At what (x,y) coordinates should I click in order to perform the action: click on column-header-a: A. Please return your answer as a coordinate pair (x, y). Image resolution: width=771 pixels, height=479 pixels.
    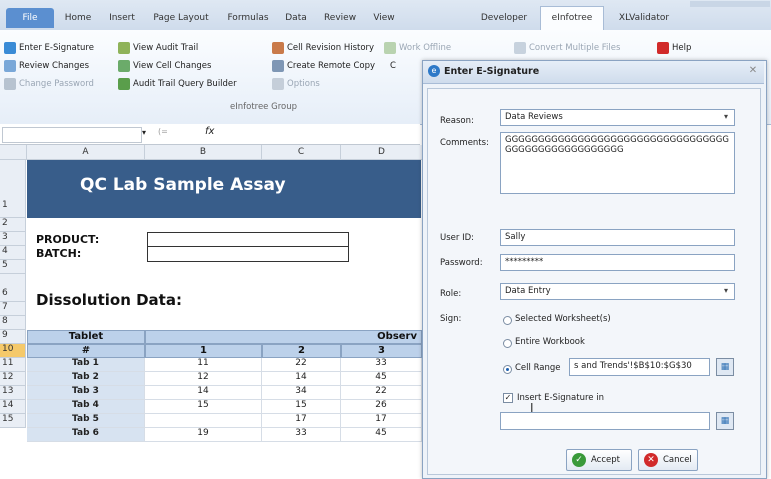
    Looking at the image, I should click on (86, 152).